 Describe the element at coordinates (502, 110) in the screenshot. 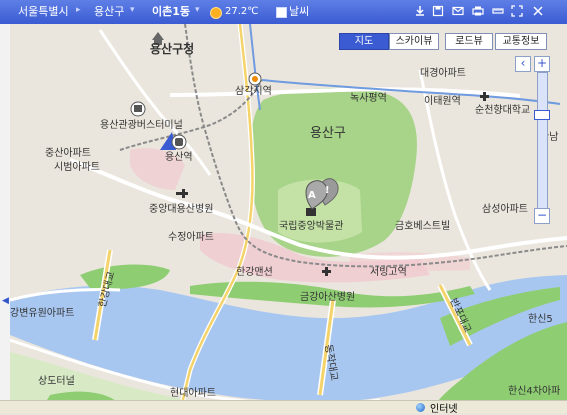

I see `label-soonchunhyang: 순천향대학교` at that location.